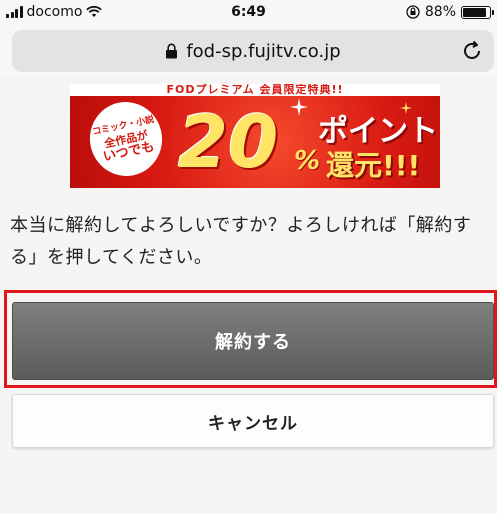 The image size is (497, 514). Describe the element at coordinates (373, 165) in the screenshot. I see `banner-return-text: 還元!!!` at that location.